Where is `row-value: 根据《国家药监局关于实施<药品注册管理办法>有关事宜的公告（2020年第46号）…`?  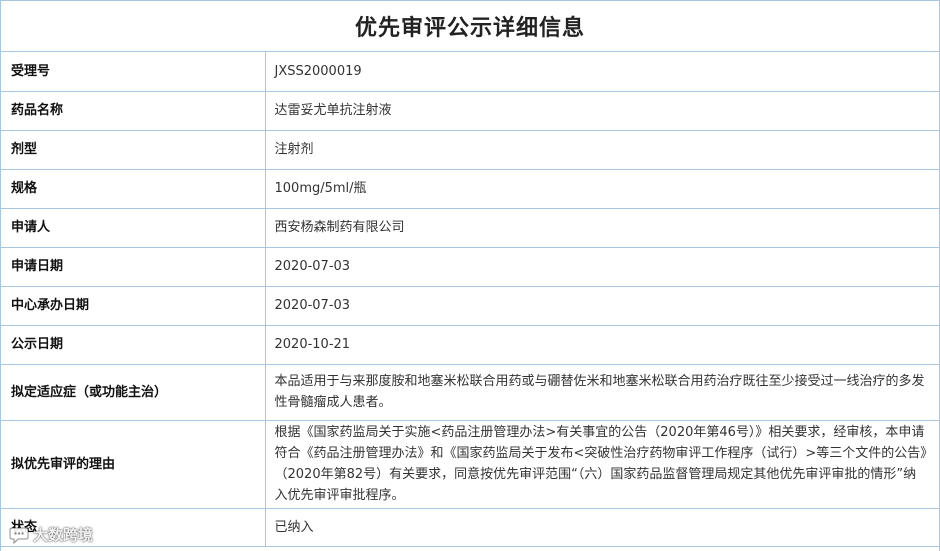
row-value: 根据《国家药监局关于实施<药品注册管理办法>有关事宜的公告（2020年第46号）… is located at coordinates (602, 464).